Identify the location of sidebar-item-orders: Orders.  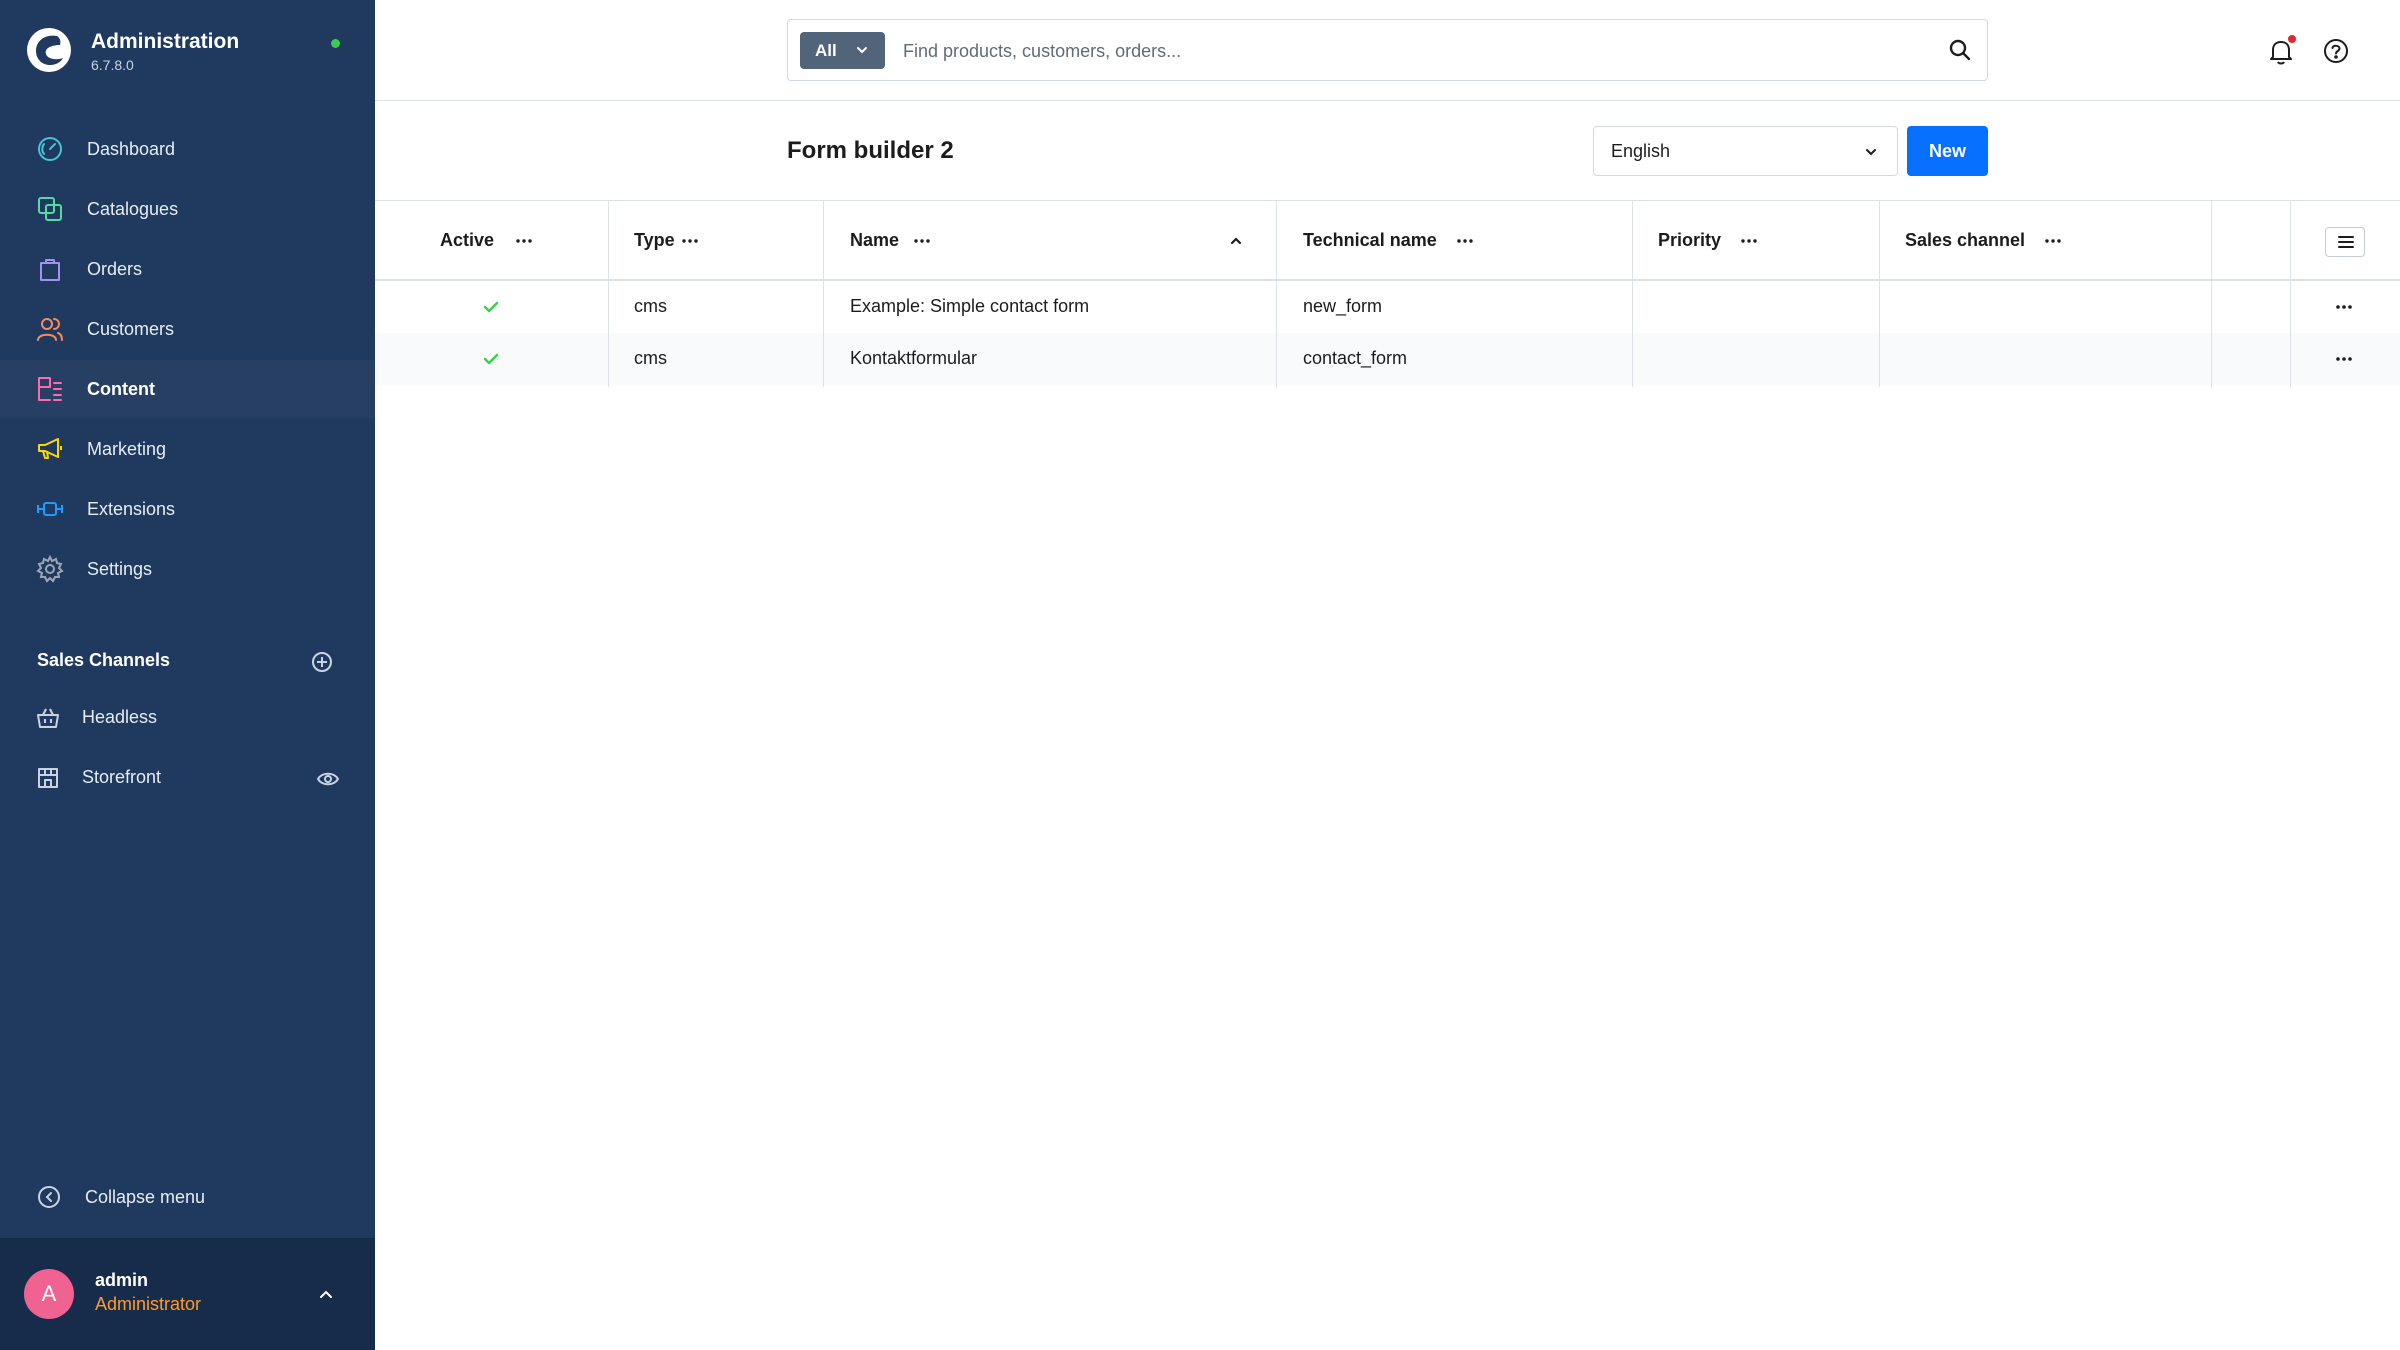
(187, 269).